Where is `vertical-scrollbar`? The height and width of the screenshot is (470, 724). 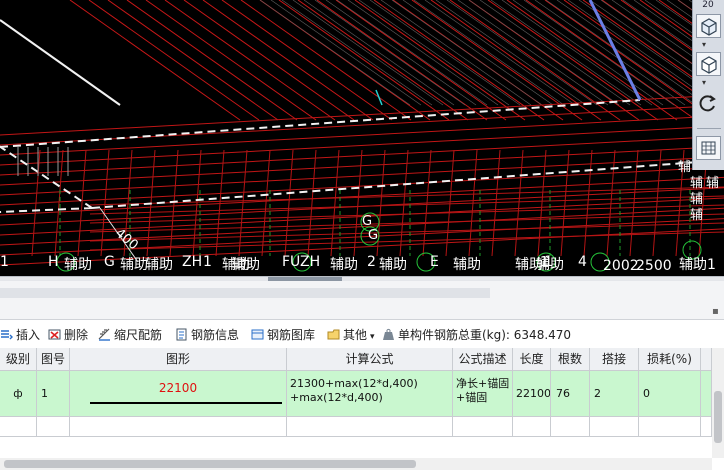
vertical-scrollbar is located at coordinates (718, 403).